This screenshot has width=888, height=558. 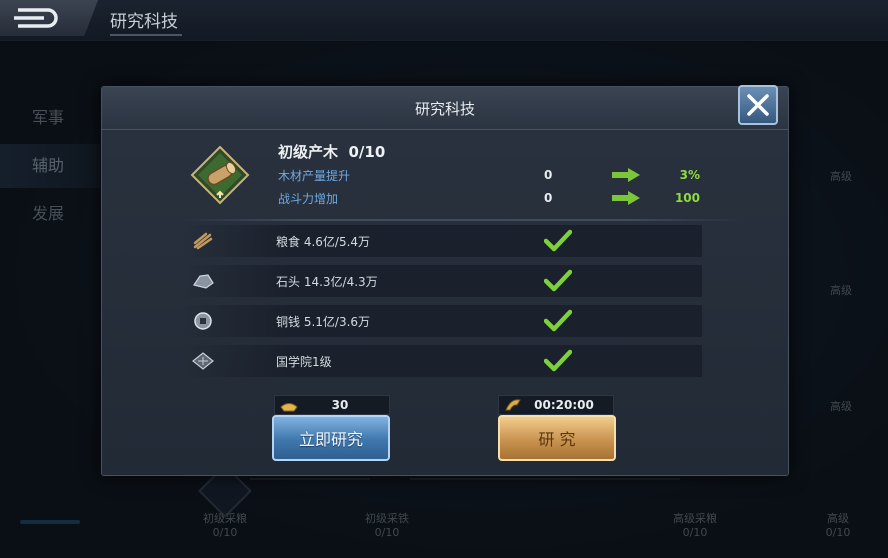 I want to click on stat-label: 木材产量提升, so click(x=314, y=176).